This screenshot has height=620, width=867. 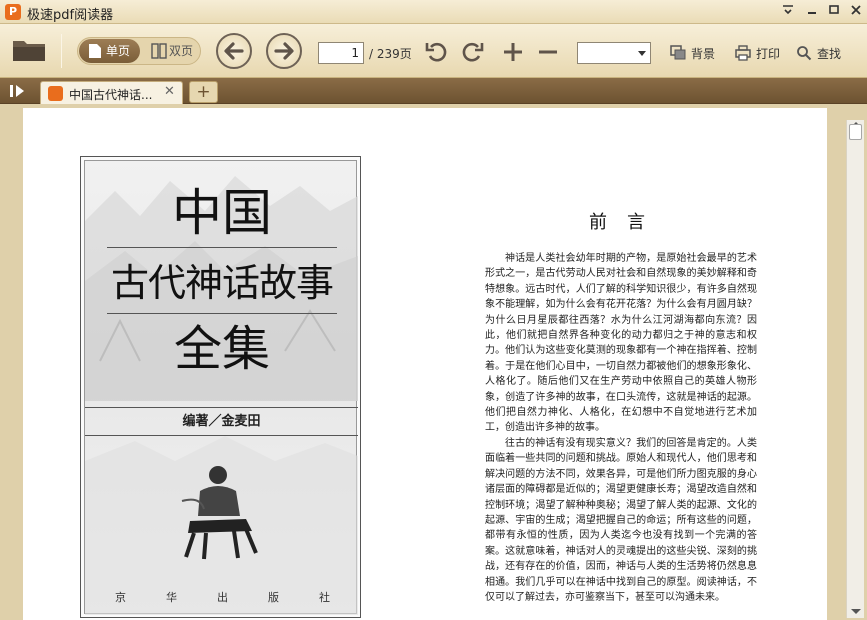 I want to click on scroll-thumb, so click(x=855, y=132).